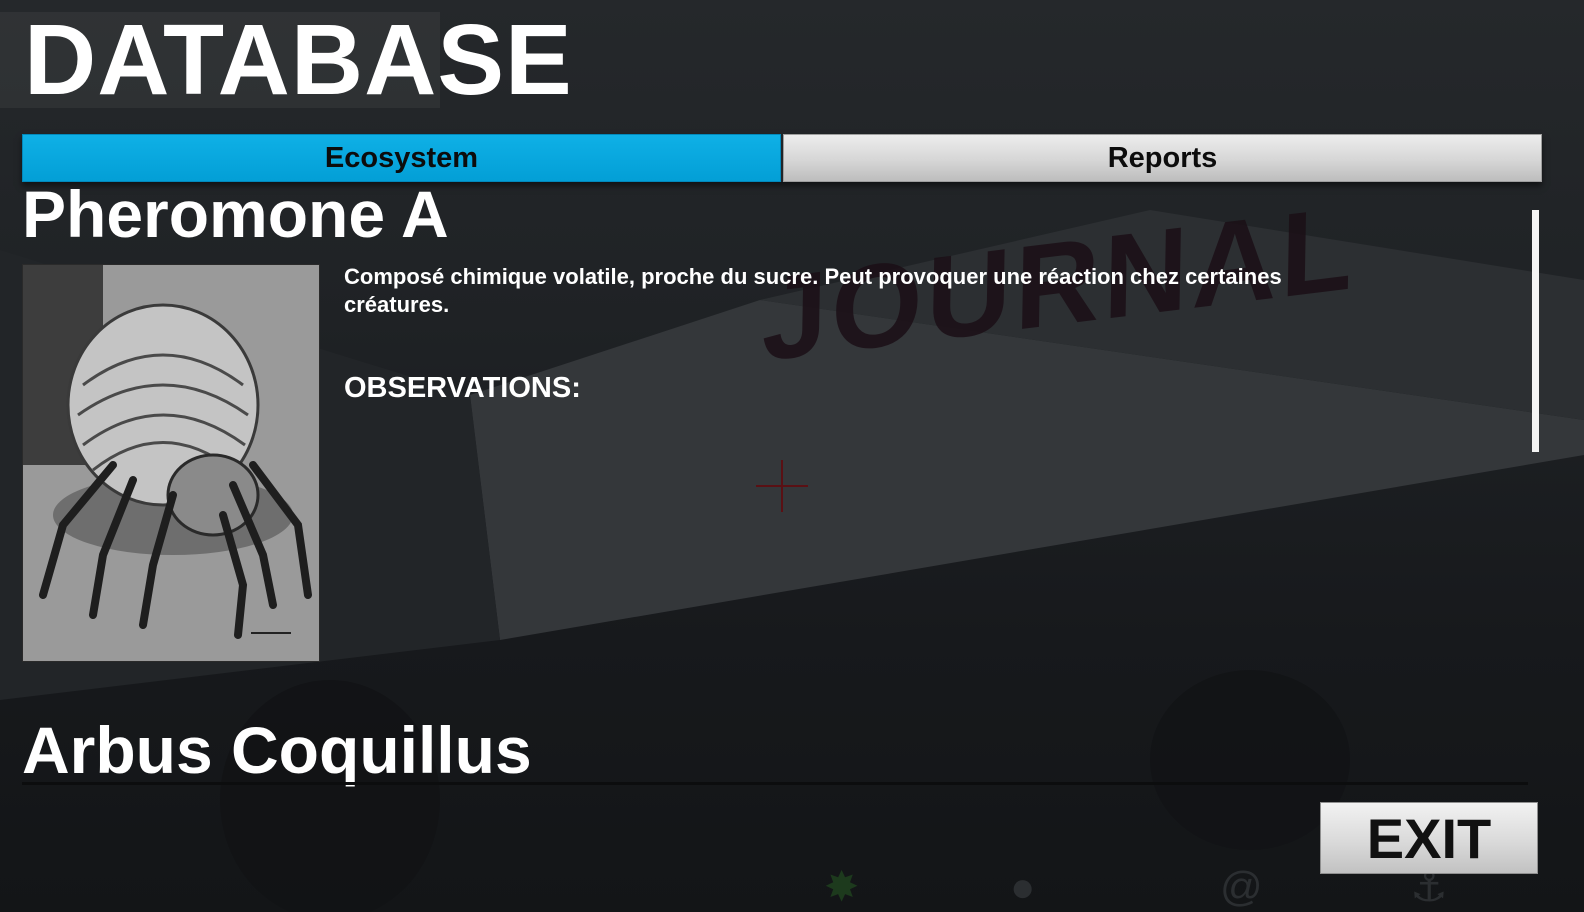 Image resolution: width=1584 pixels, height=912 pixels. I want to click on entry-image, so click(171, 463).